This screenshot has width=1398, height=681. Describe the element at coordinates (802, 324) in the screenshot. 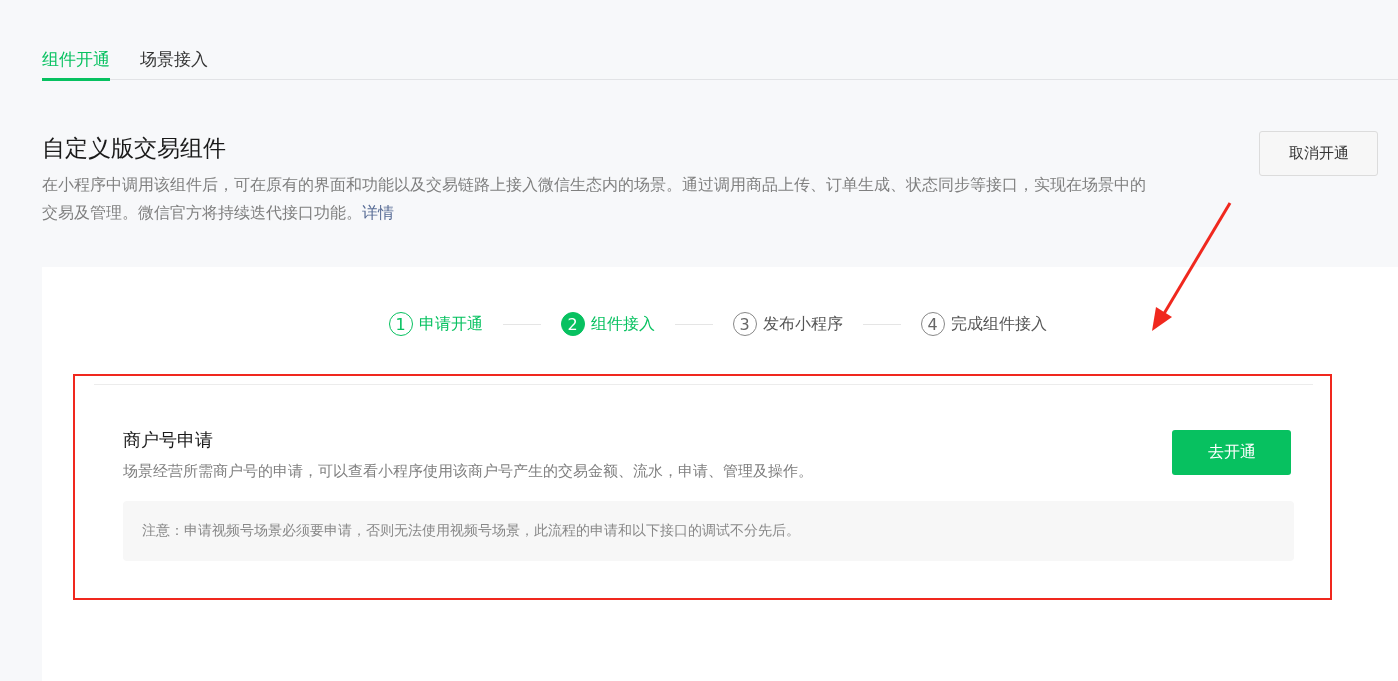

I see `step-label: 发布小程序` at that location.